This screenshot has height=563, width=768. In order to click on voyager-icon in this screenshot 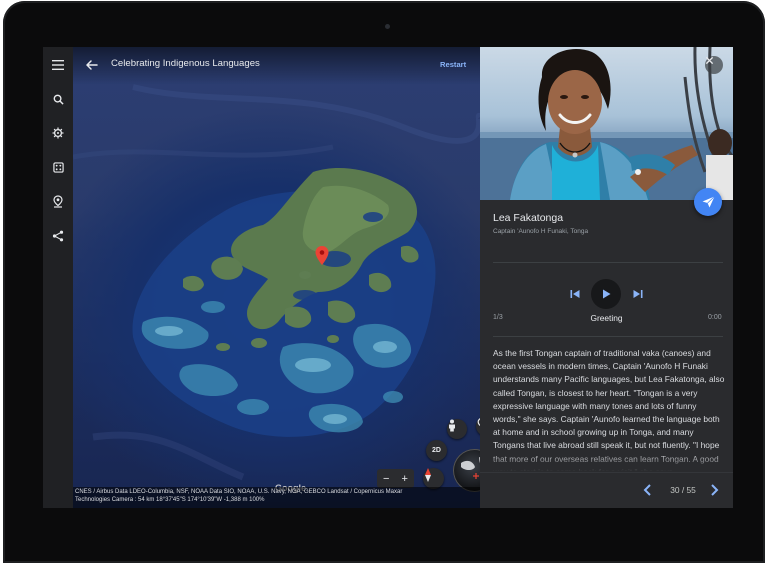, I will do `click(58, 133)`.